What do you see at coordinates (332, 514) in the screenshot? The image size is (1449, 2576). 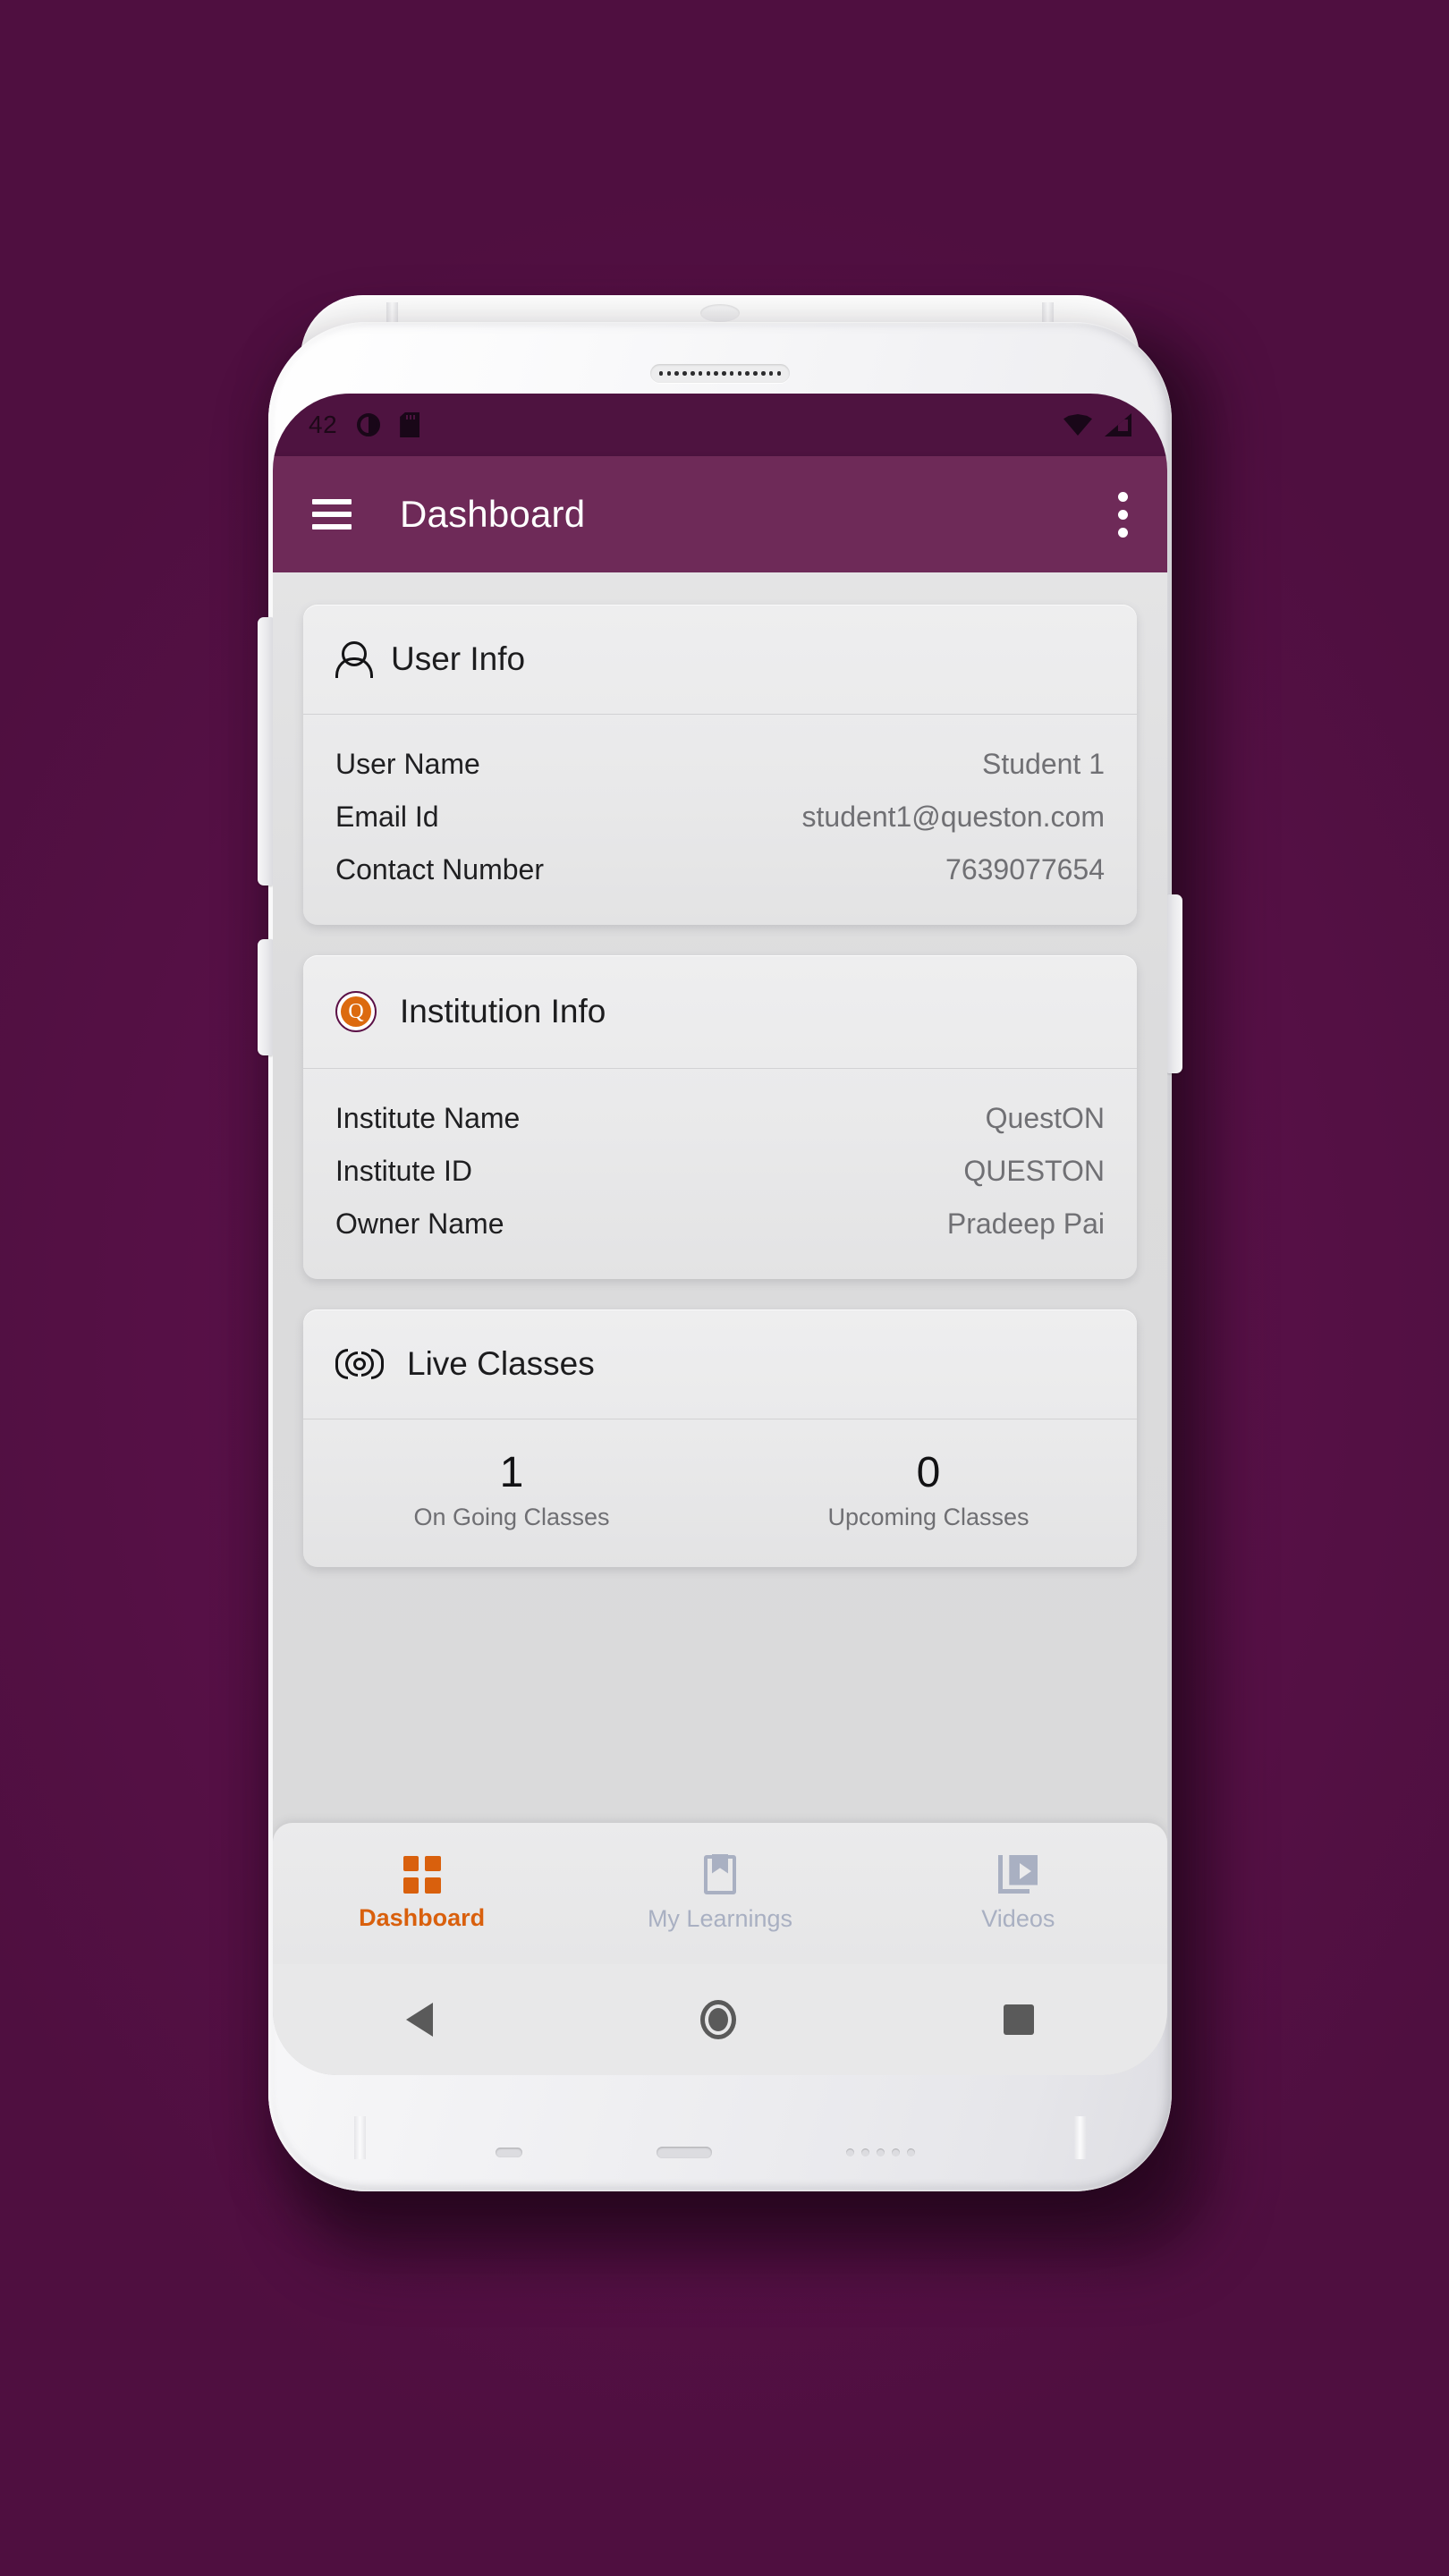 I see `hamburger-menu-icon` at bounding box center [332, 514].